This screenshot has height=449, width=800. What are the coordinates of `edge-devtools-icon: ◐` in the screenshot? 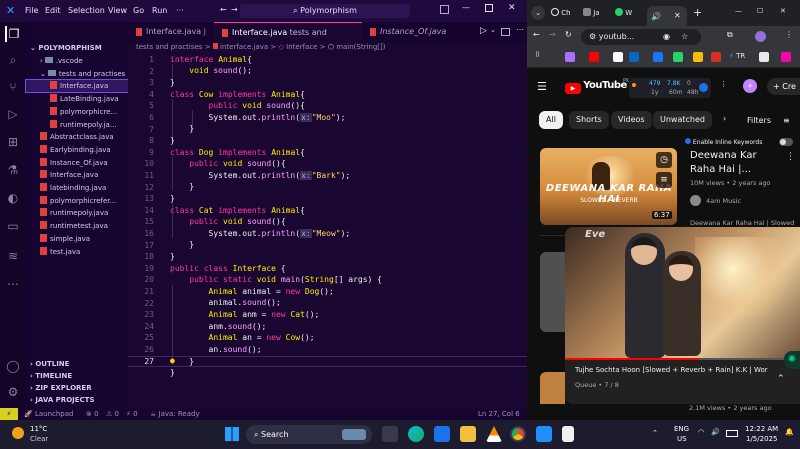 It's located at (13, 198).